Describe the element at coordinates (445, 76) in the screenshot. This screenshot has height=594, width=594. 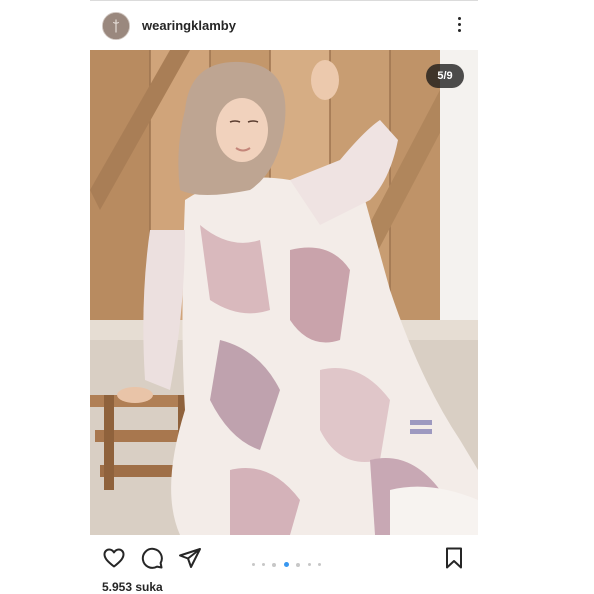
I see `carousel-counter: 5/9` at that location.